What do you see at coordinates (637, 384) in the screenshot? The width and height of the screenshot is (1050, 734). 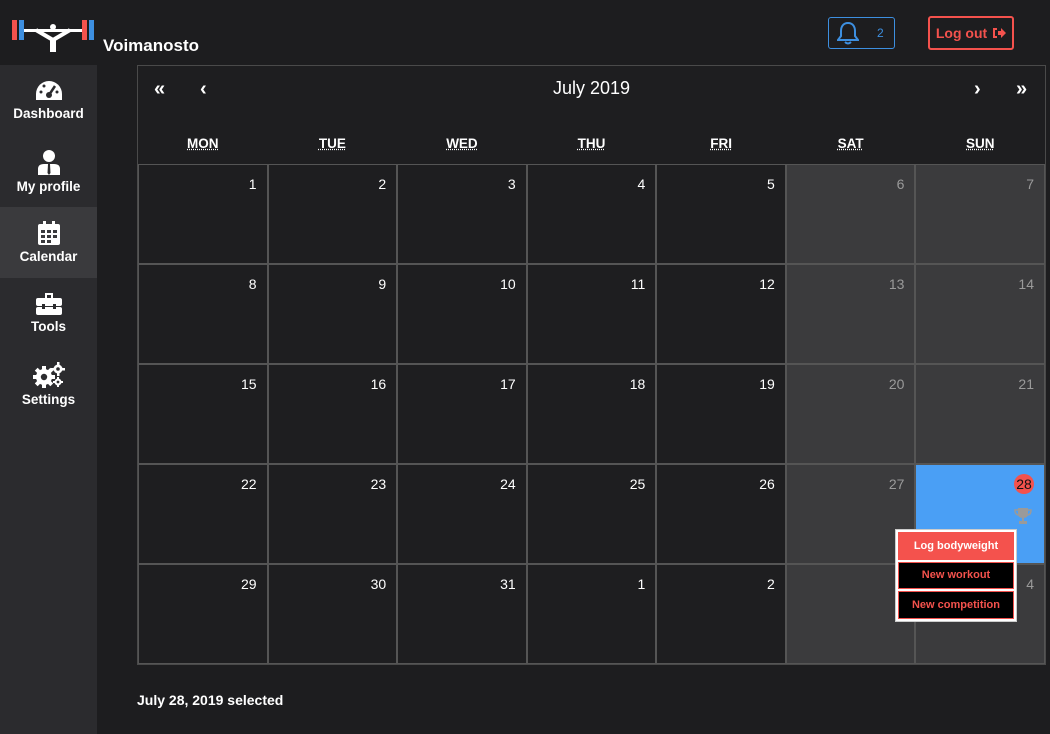 I see `day-number: 18` at bounding box center [637, 384].